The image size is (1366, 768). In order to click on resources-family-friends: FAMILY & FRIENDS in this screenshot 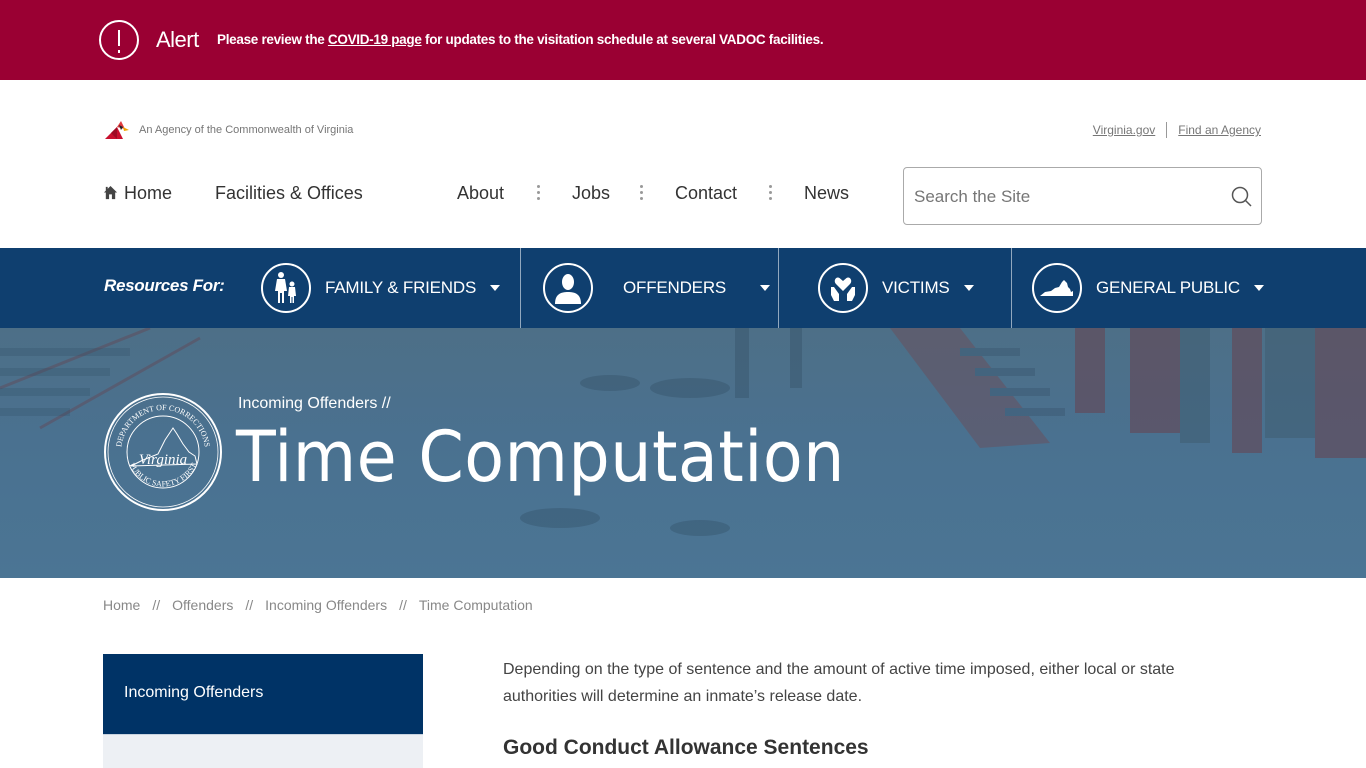, I will do `click(381, 288)`.